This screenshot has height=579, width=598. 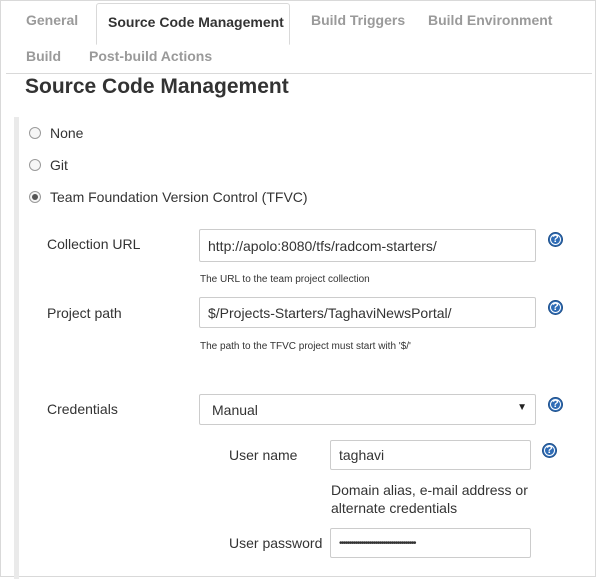 What do you see at coordinates (35, 197) in the screenshot?
I see `radio-tfvc` at bounding box center [35, 197].